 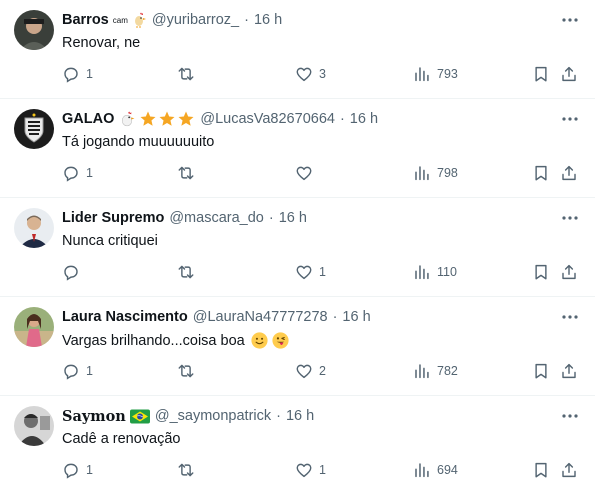 What do you see at coordinates (447, 173) in the screenshot?
I see `view-count: 798` at bounding box center [447, 173].